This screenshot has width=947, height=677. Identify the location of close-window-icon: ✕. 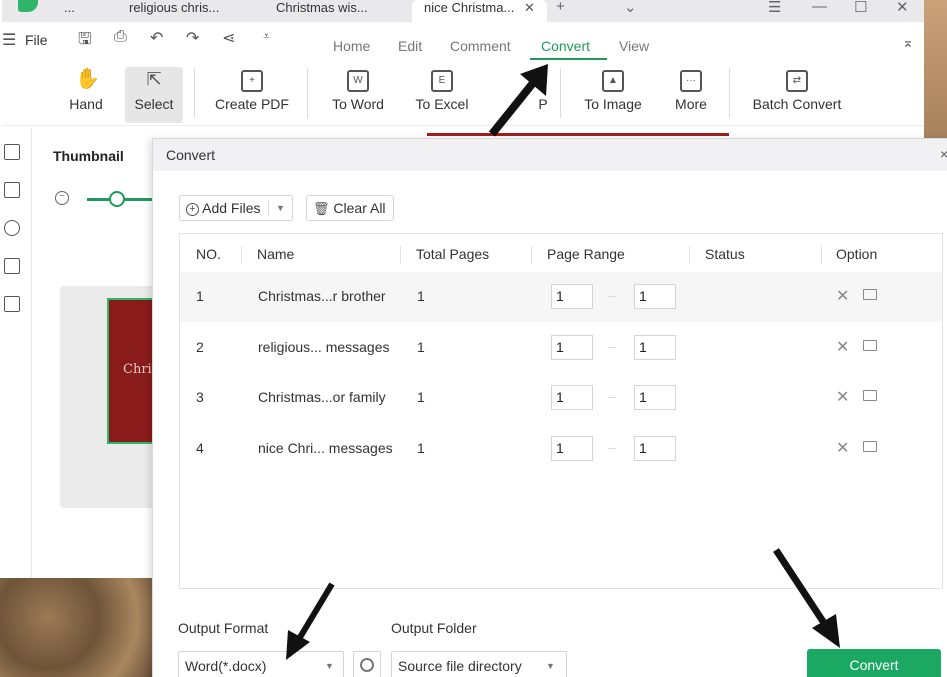
(902, 8).